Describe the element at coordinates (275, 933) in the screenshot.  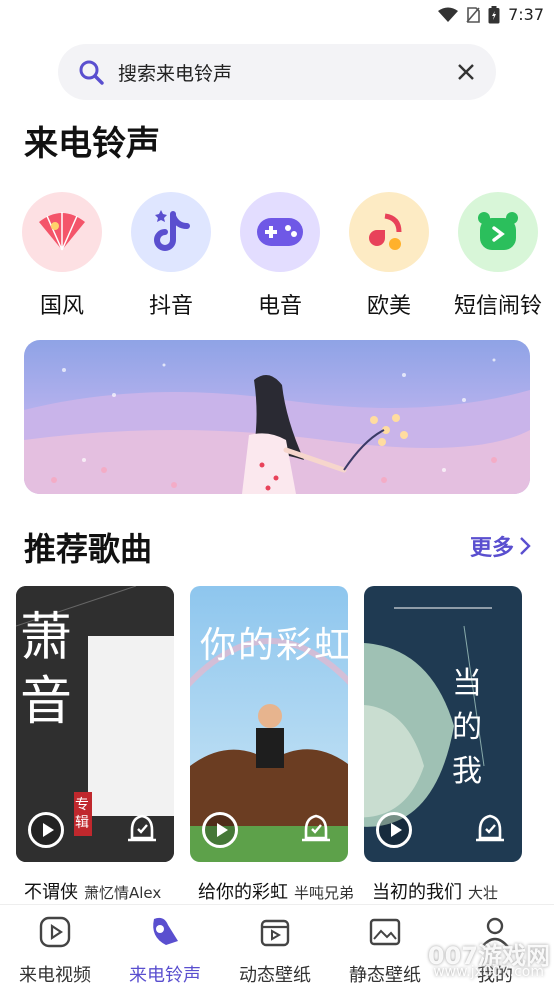
I see `clapper-icon` at that location.